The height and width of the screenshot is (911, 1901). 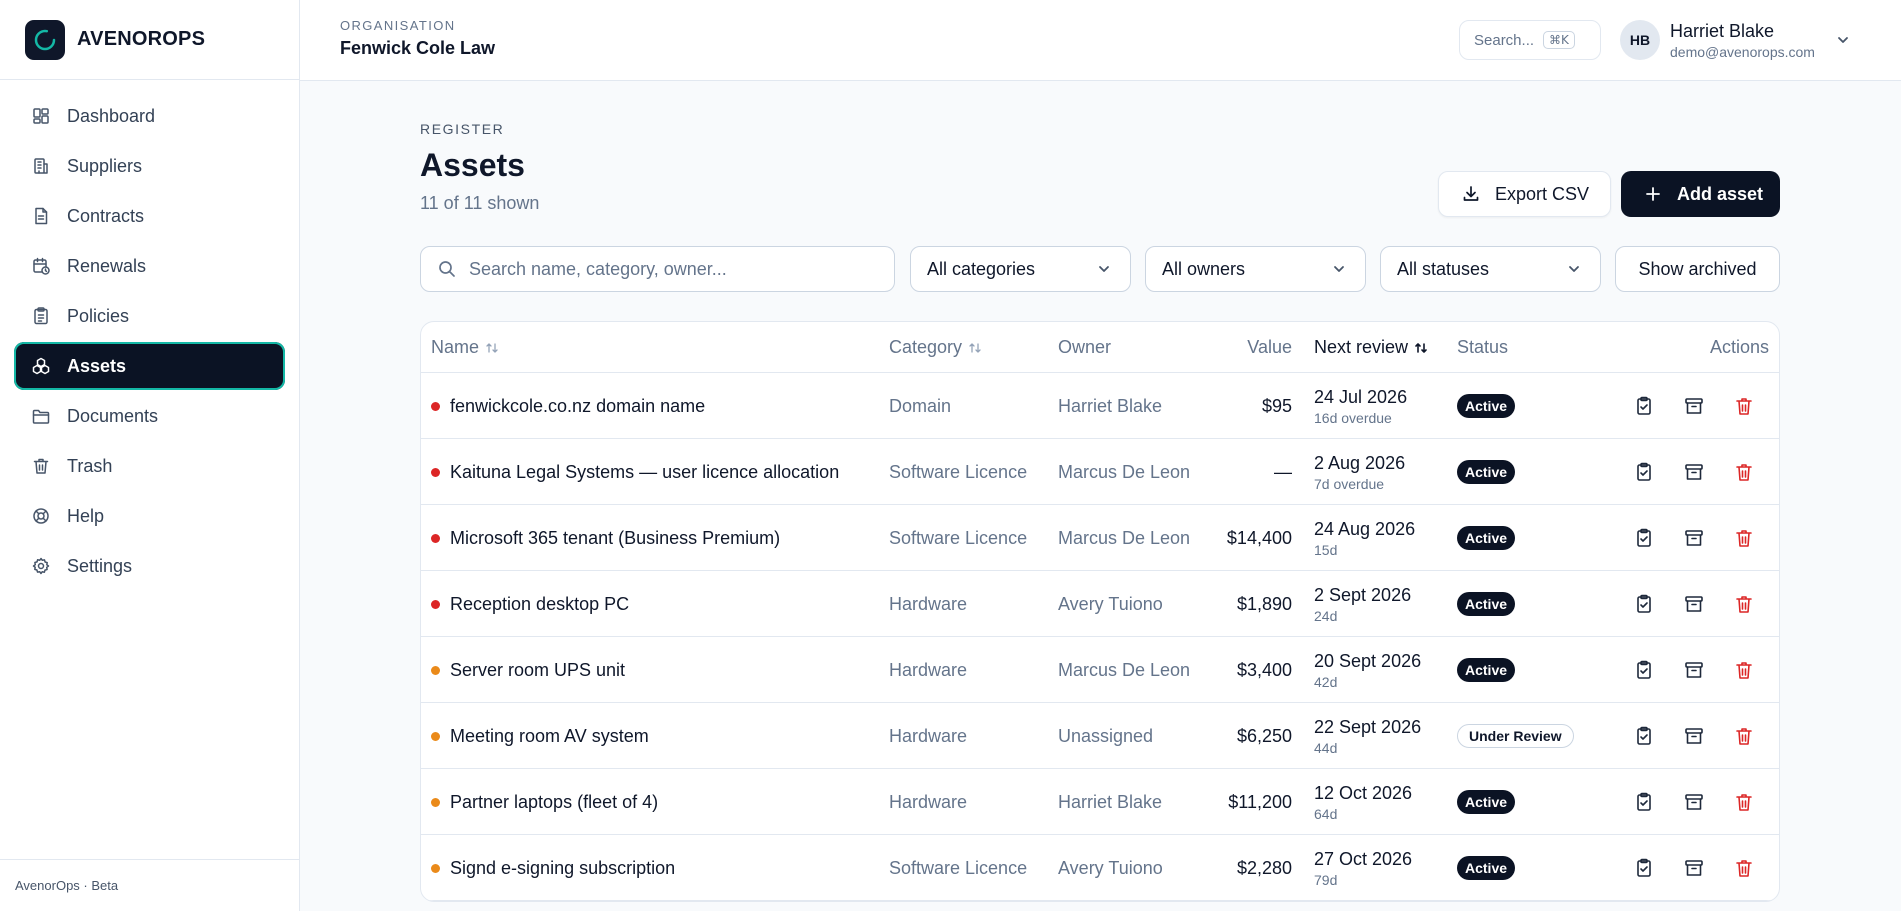 What do you see at coordinates (568, 406) in the screenshot?
I see `asset-name-cell: fenwickcole.co.nz domain name` at bounding box center [568, 406].